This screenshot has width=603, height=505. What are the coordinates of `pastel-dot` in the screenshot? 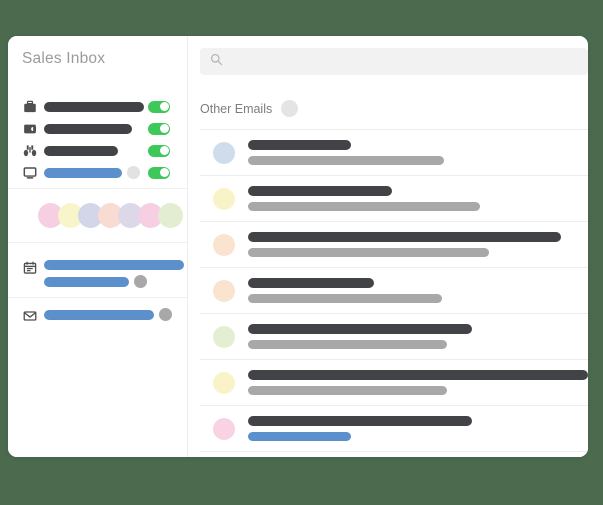 It's located at (170, 215).